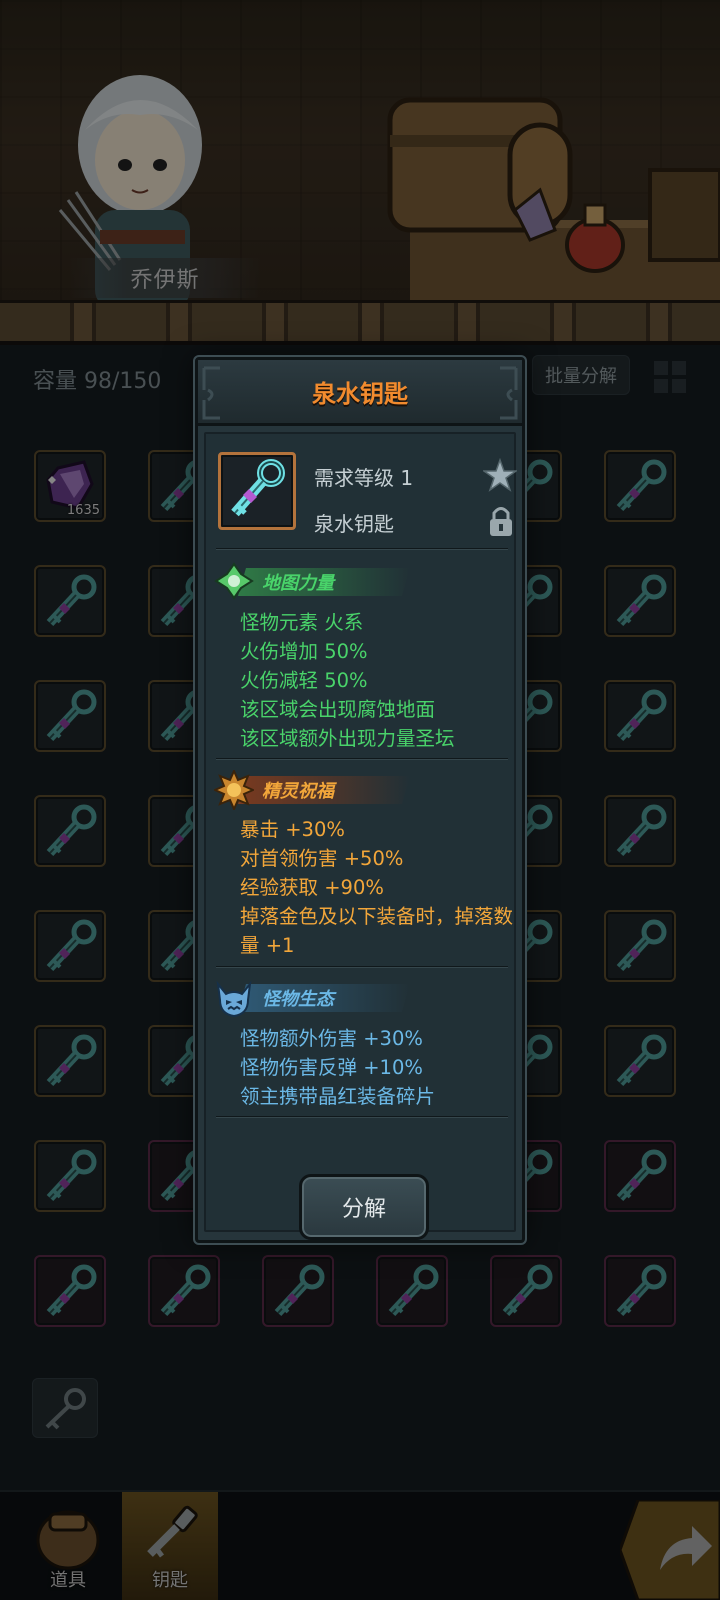 The image size is (720, 1600). I want to click on required-level: 需求等级 1, so click(364, 478).